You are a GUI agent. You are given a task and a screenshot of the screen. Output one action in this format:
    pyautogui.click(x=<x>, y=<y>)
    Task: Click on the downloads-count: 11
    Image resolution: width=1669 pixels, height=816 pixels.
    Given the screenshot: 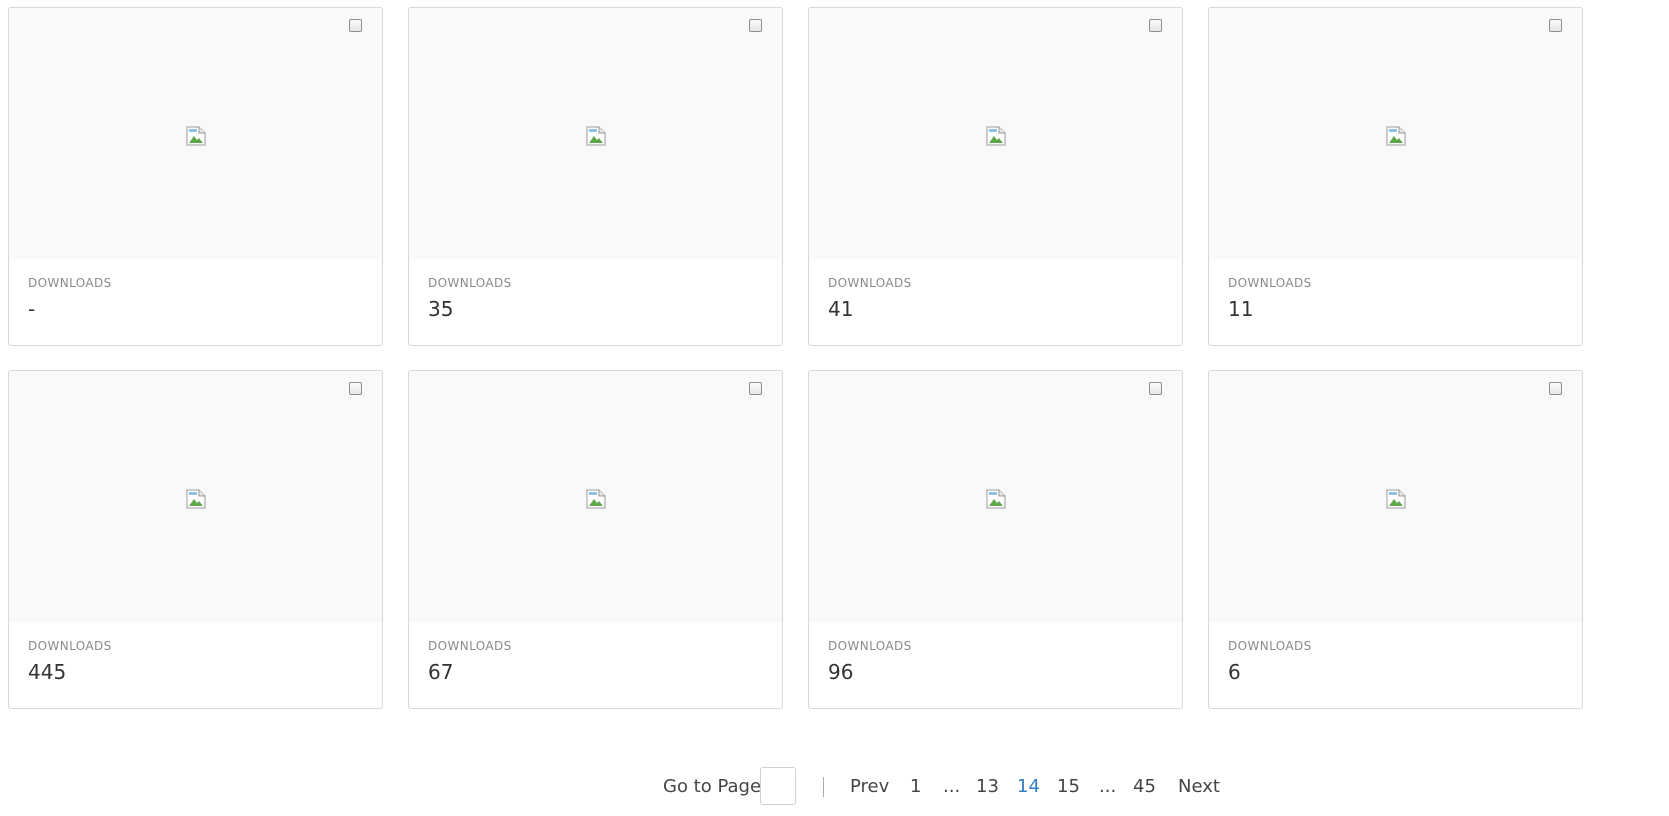 What is the action you would take?
    pyautogui.click(x=1241, y=309)
    